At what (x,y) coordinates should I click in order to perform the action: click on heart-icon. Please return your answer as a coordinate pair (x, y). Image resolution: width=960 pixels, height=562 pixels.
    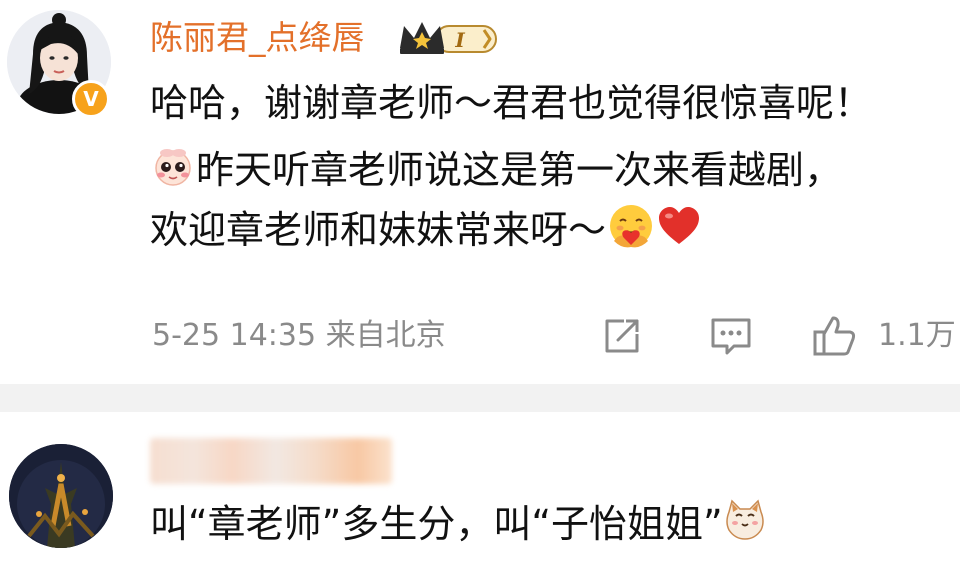
    Looking at the image, I should click on (679, 232).